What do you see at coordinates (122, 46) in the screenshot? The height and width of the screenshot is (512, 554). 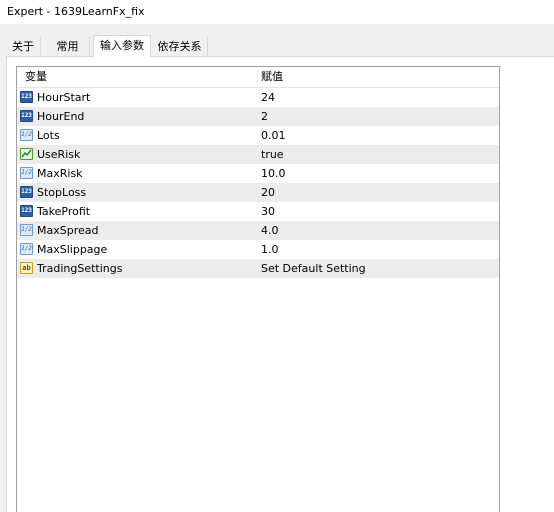 I see `tab-inputs: 输入参数` at bounding box center [122, 46].